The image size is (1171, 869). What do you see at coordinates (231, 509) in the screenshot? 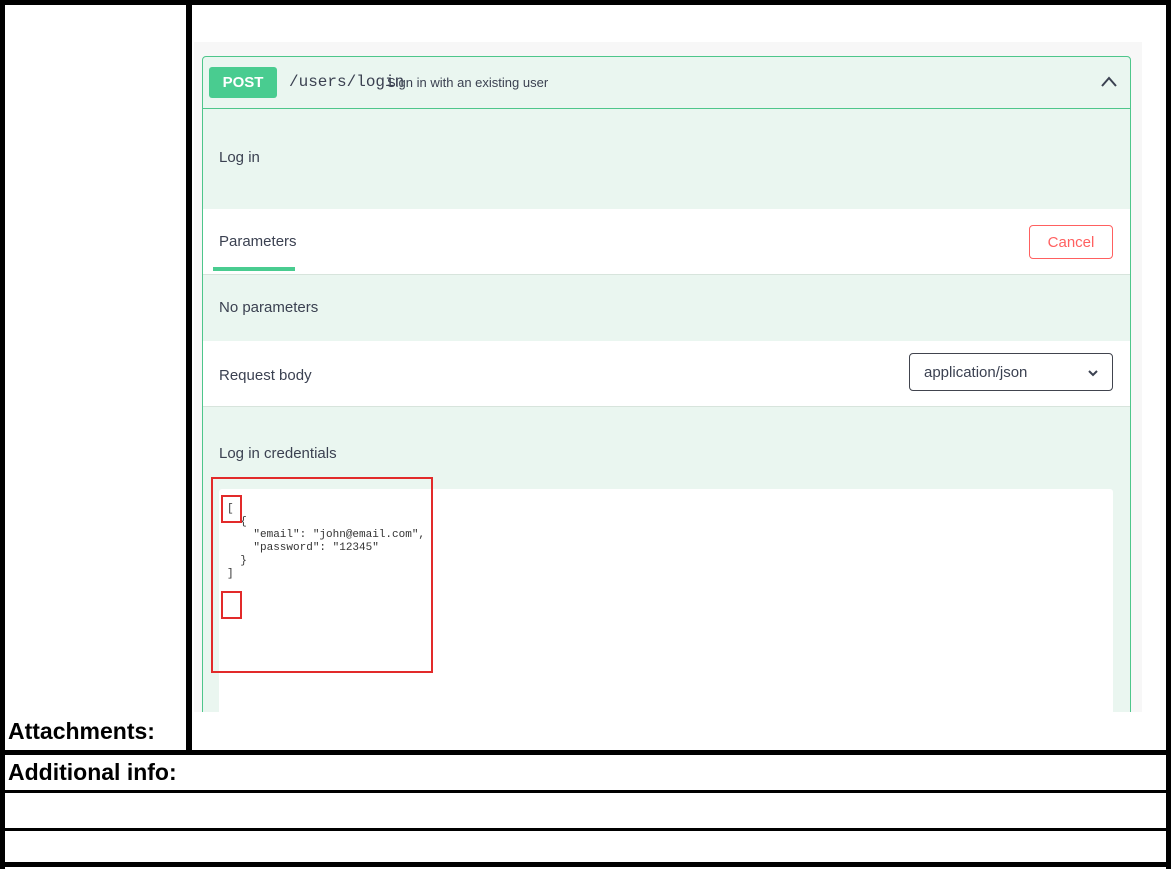
I see `annotation-highlight-open-bracket` at bounding box center [231, 509].